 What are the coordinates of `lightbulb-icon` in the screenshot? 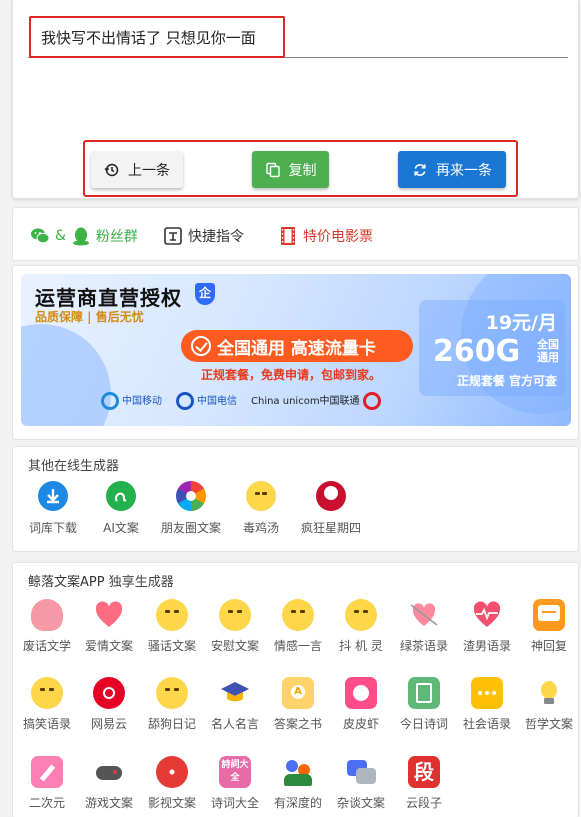 It's located at (549, 693).